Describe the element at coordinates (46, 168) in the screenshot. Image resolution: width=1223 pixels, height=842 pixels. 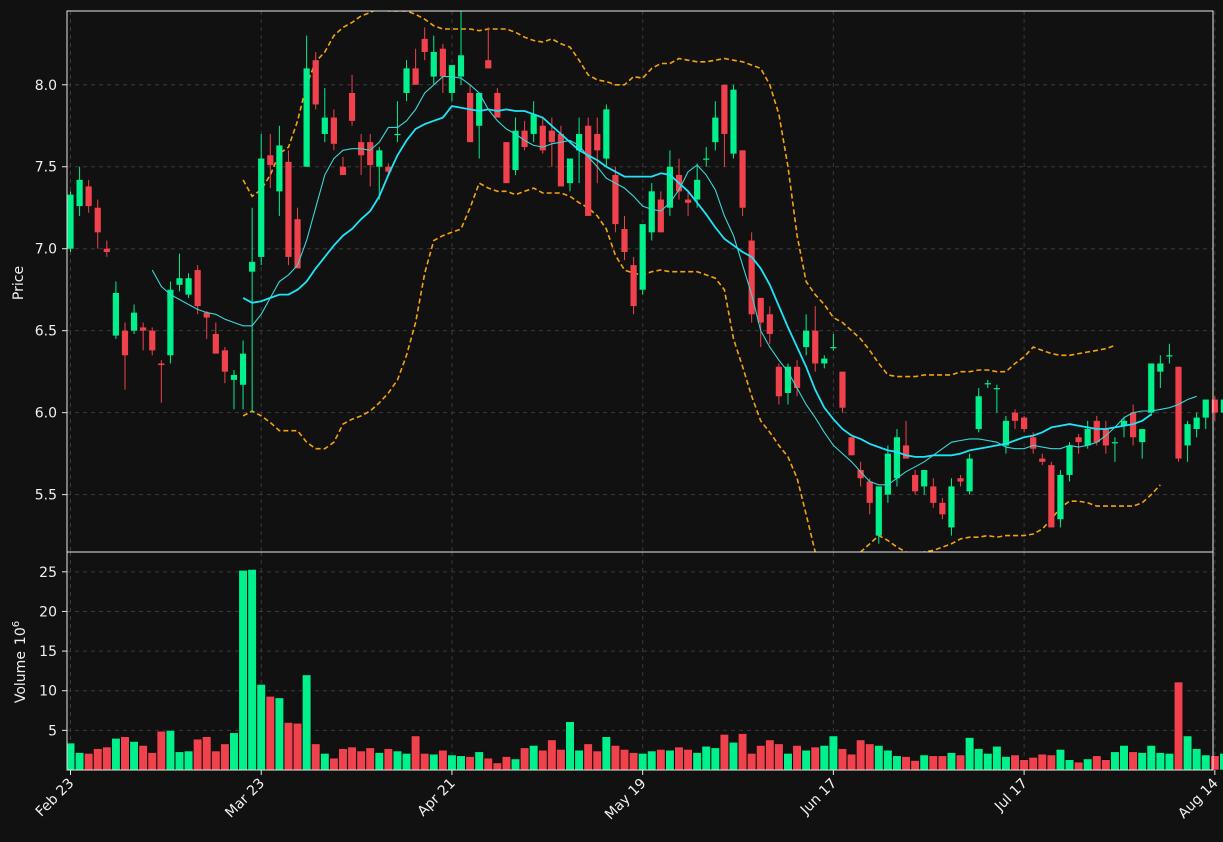
I see `price-tick-label: 7.5` at that location.